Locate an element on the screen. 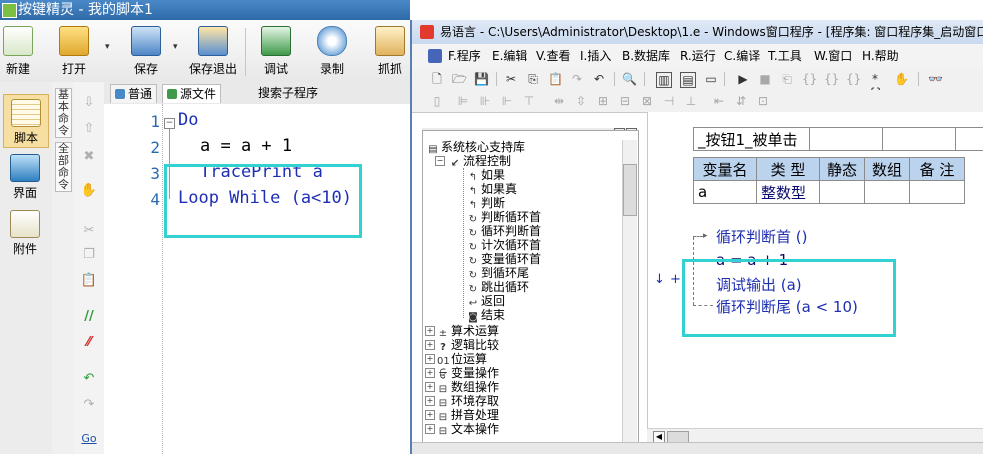 This screenshot has width=983, height=454. move-up-icon: ⇧ is located at coordinates (89, 129).